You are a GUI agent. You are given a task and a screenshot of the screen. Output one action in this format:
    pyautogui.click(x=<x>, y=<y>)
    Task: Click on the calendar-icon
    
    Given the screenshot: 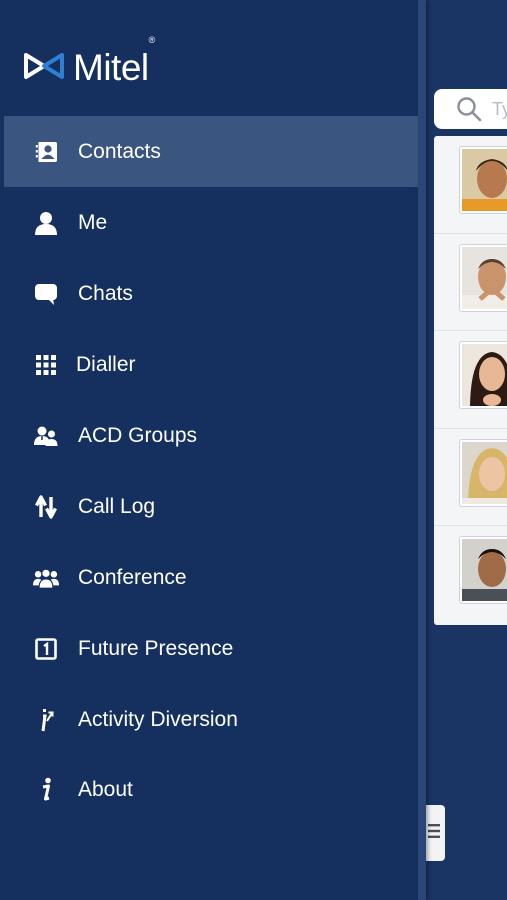 What is the action you would take?
    pyautogui.click(x=46, y=649)
    